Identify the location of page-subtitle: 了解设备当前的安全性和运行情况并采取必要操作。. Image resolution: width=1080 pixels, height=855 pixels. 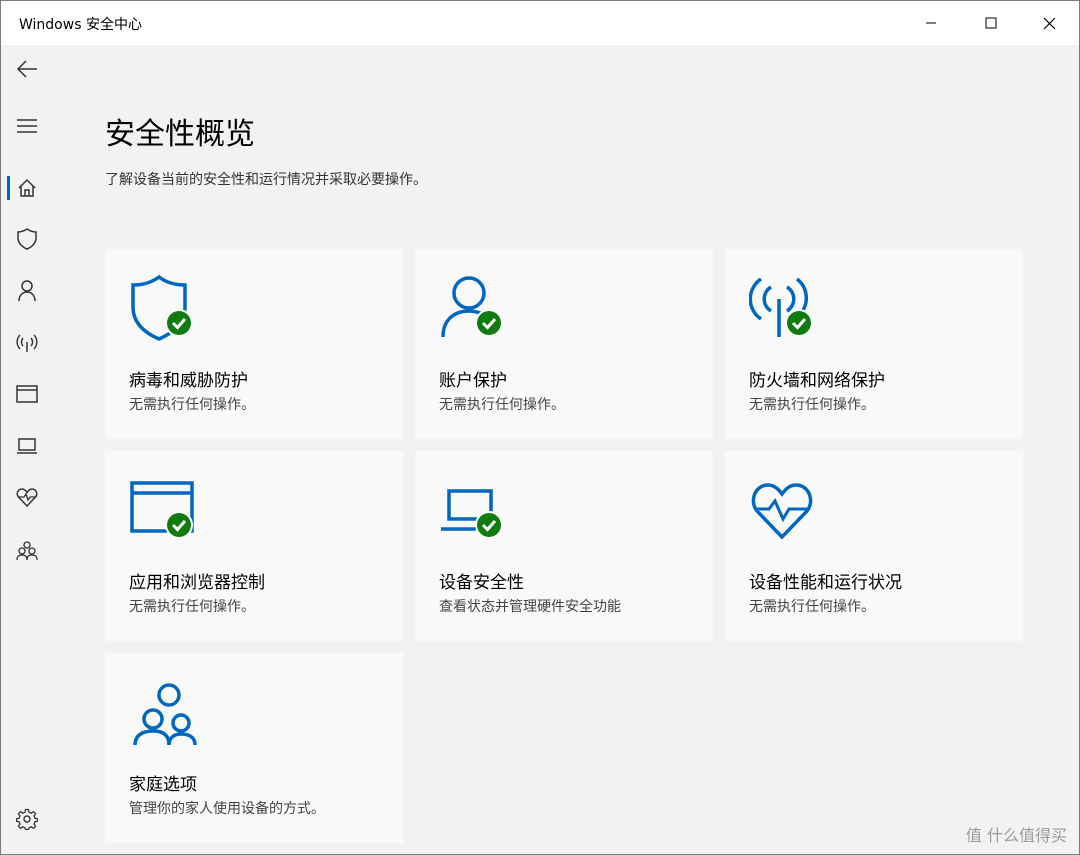
(266, 180).